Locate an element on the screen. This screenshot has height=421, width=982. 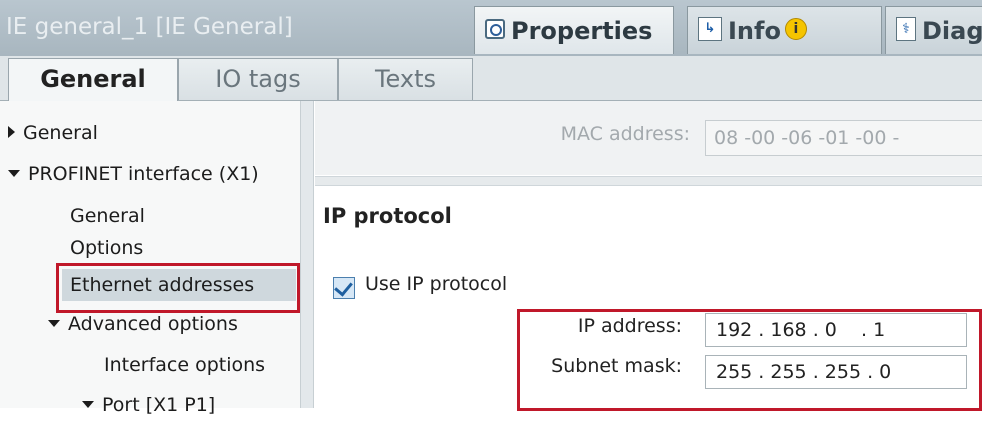
ethernet-addresses-highlight is located at coordinates (178, 288).